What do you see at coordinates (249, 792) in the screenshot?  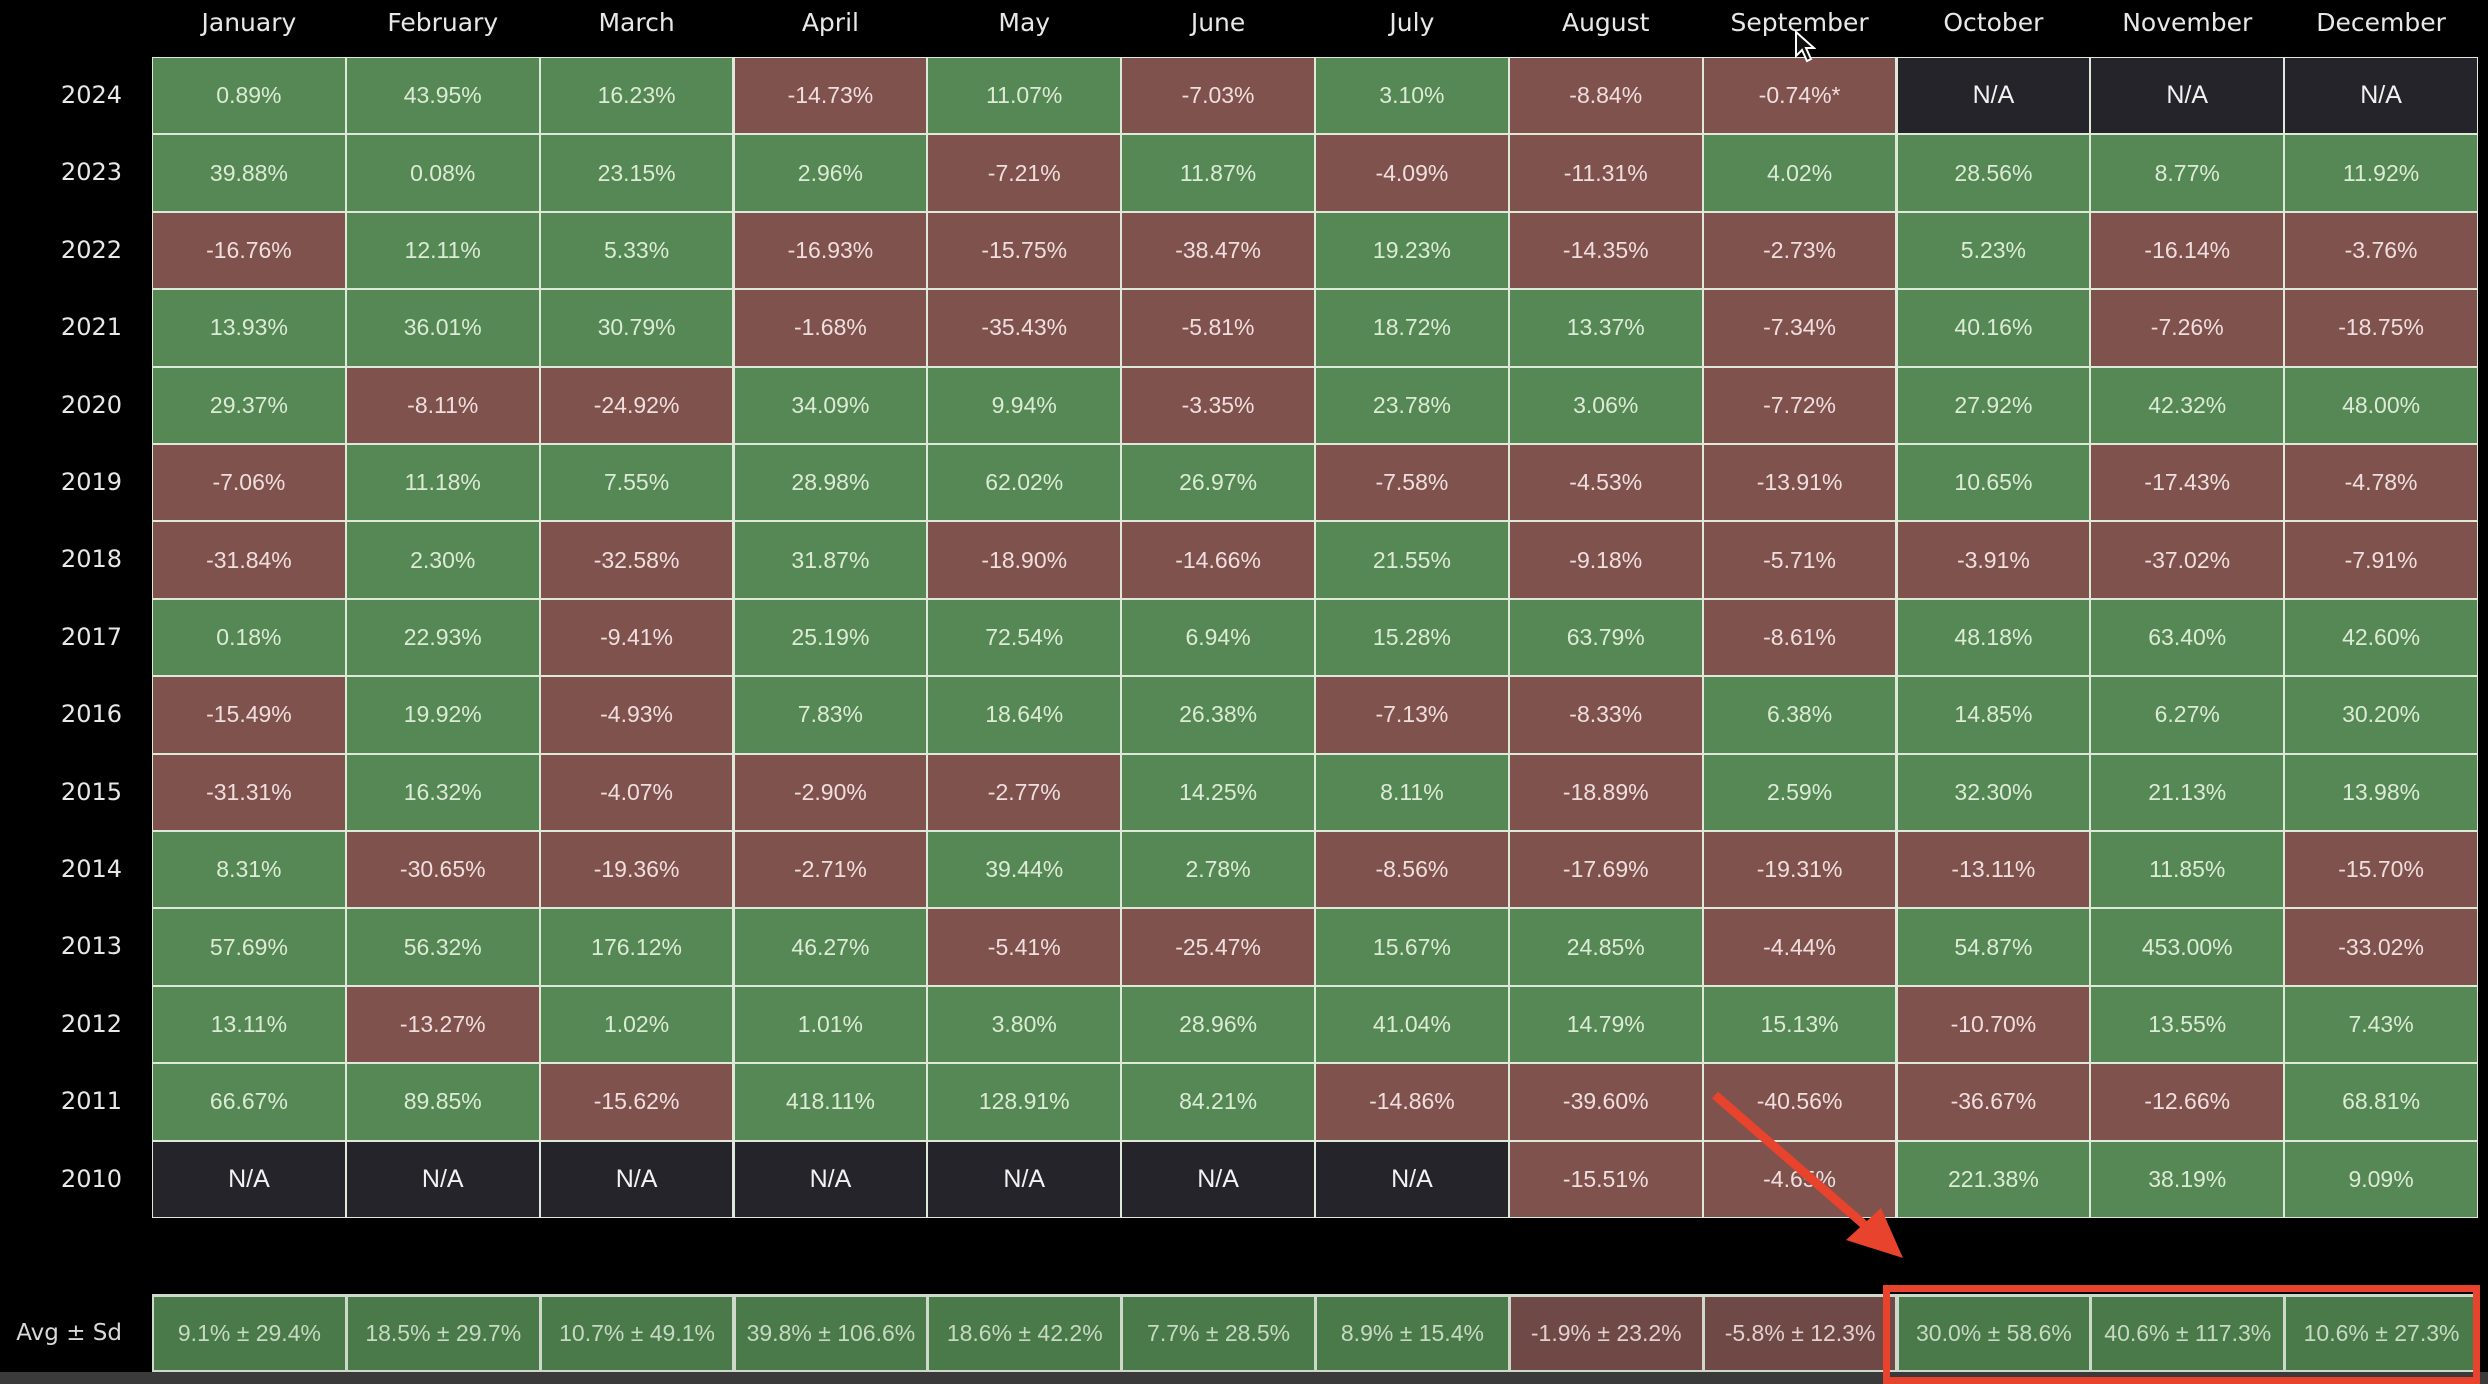 I see `heatmap-cell-2015-january: -31.31%` at bounding box center [249, 792].